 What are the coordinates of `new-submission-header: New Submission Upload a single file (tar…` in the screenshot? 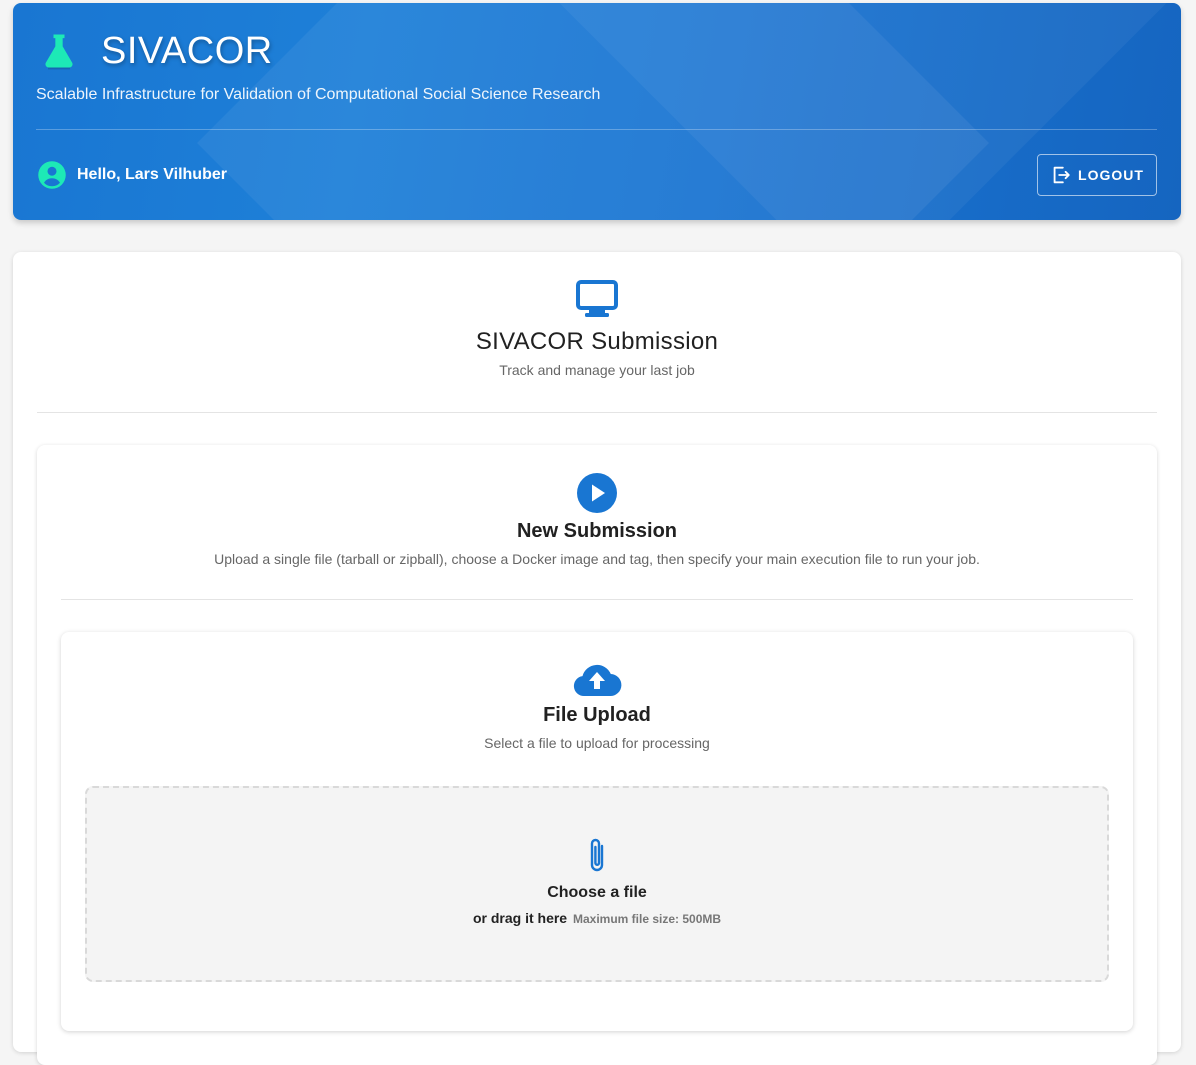 It's located at (597, 519).